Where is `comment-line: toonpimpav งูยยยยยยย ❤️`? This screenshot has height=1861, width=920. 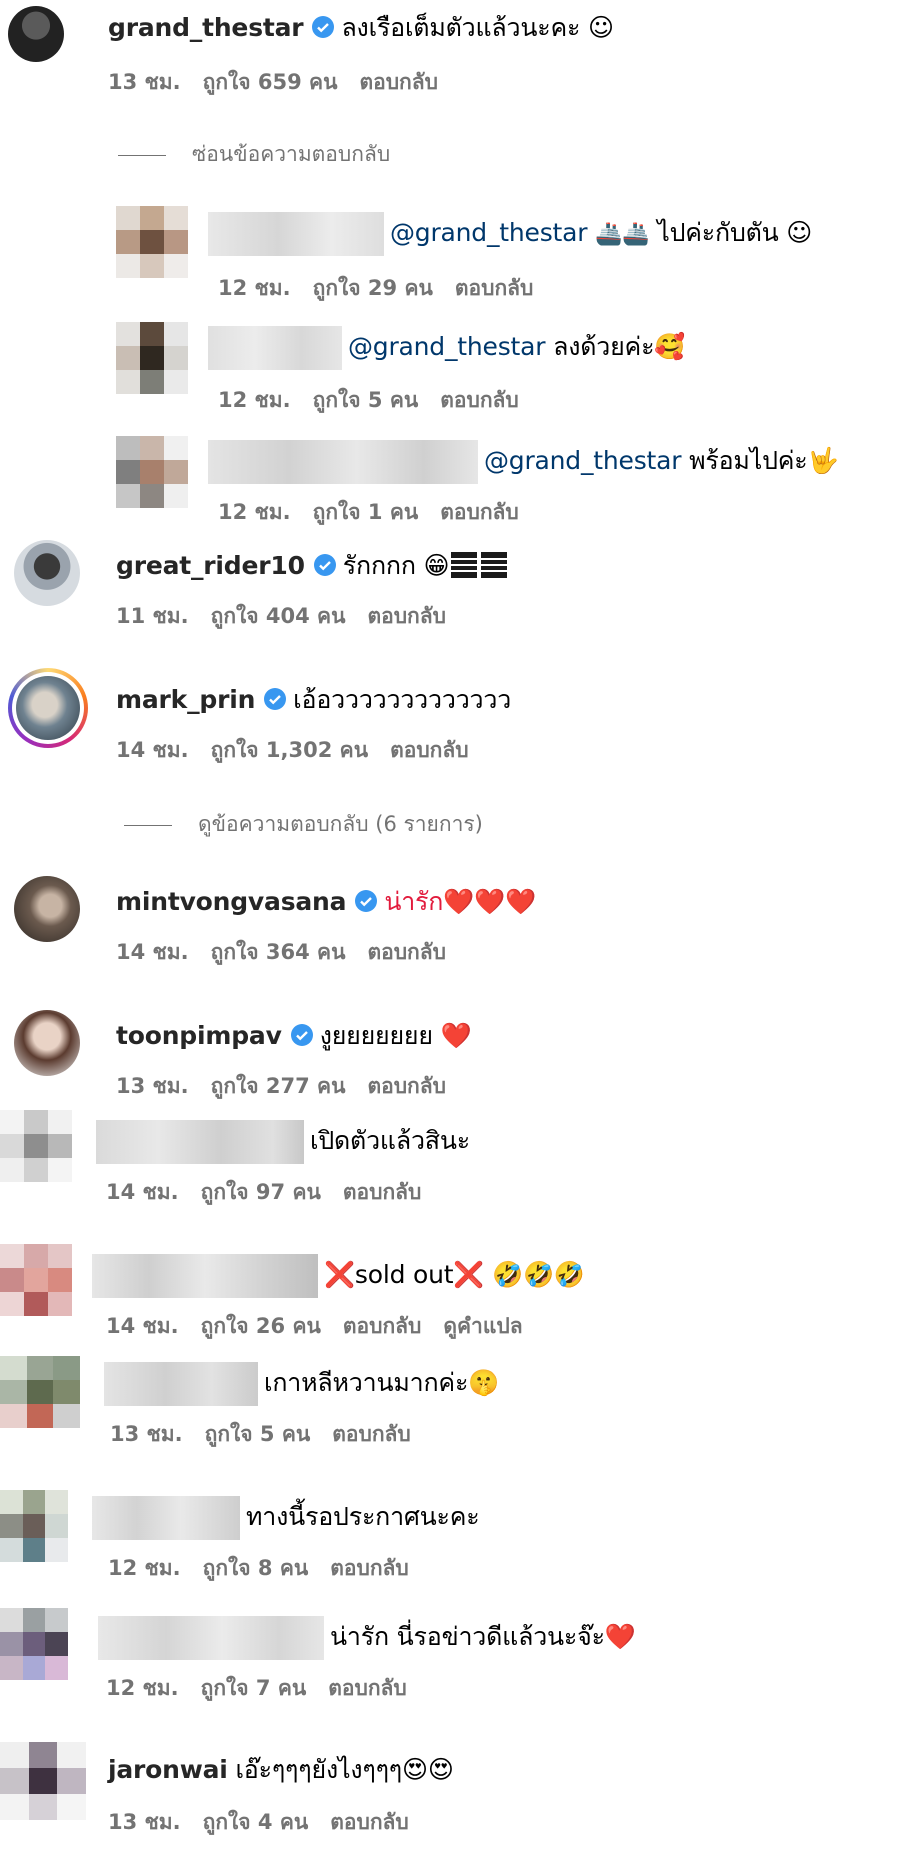 comment-line: toonpimpav งูยยยยยยย ❤️ is located at coordinates (294, 1036).